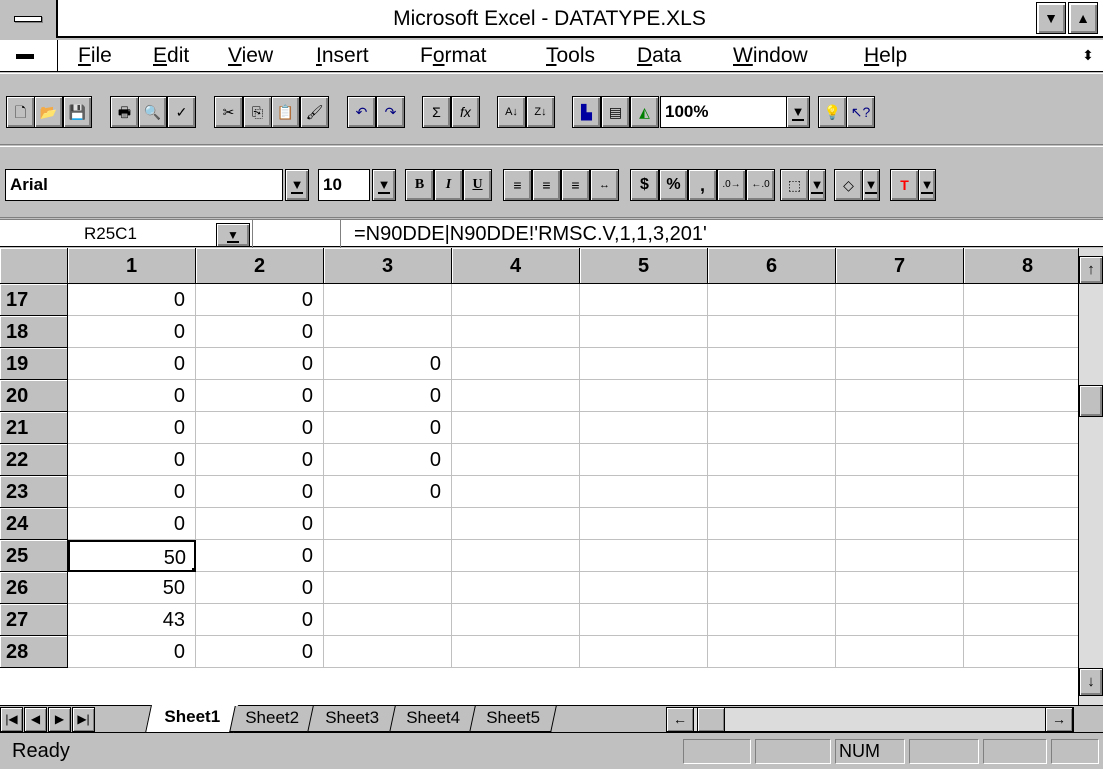 This screenshot has width=1103, height=769. I want to click on align-center-icon: ≡, so click(546, 185).